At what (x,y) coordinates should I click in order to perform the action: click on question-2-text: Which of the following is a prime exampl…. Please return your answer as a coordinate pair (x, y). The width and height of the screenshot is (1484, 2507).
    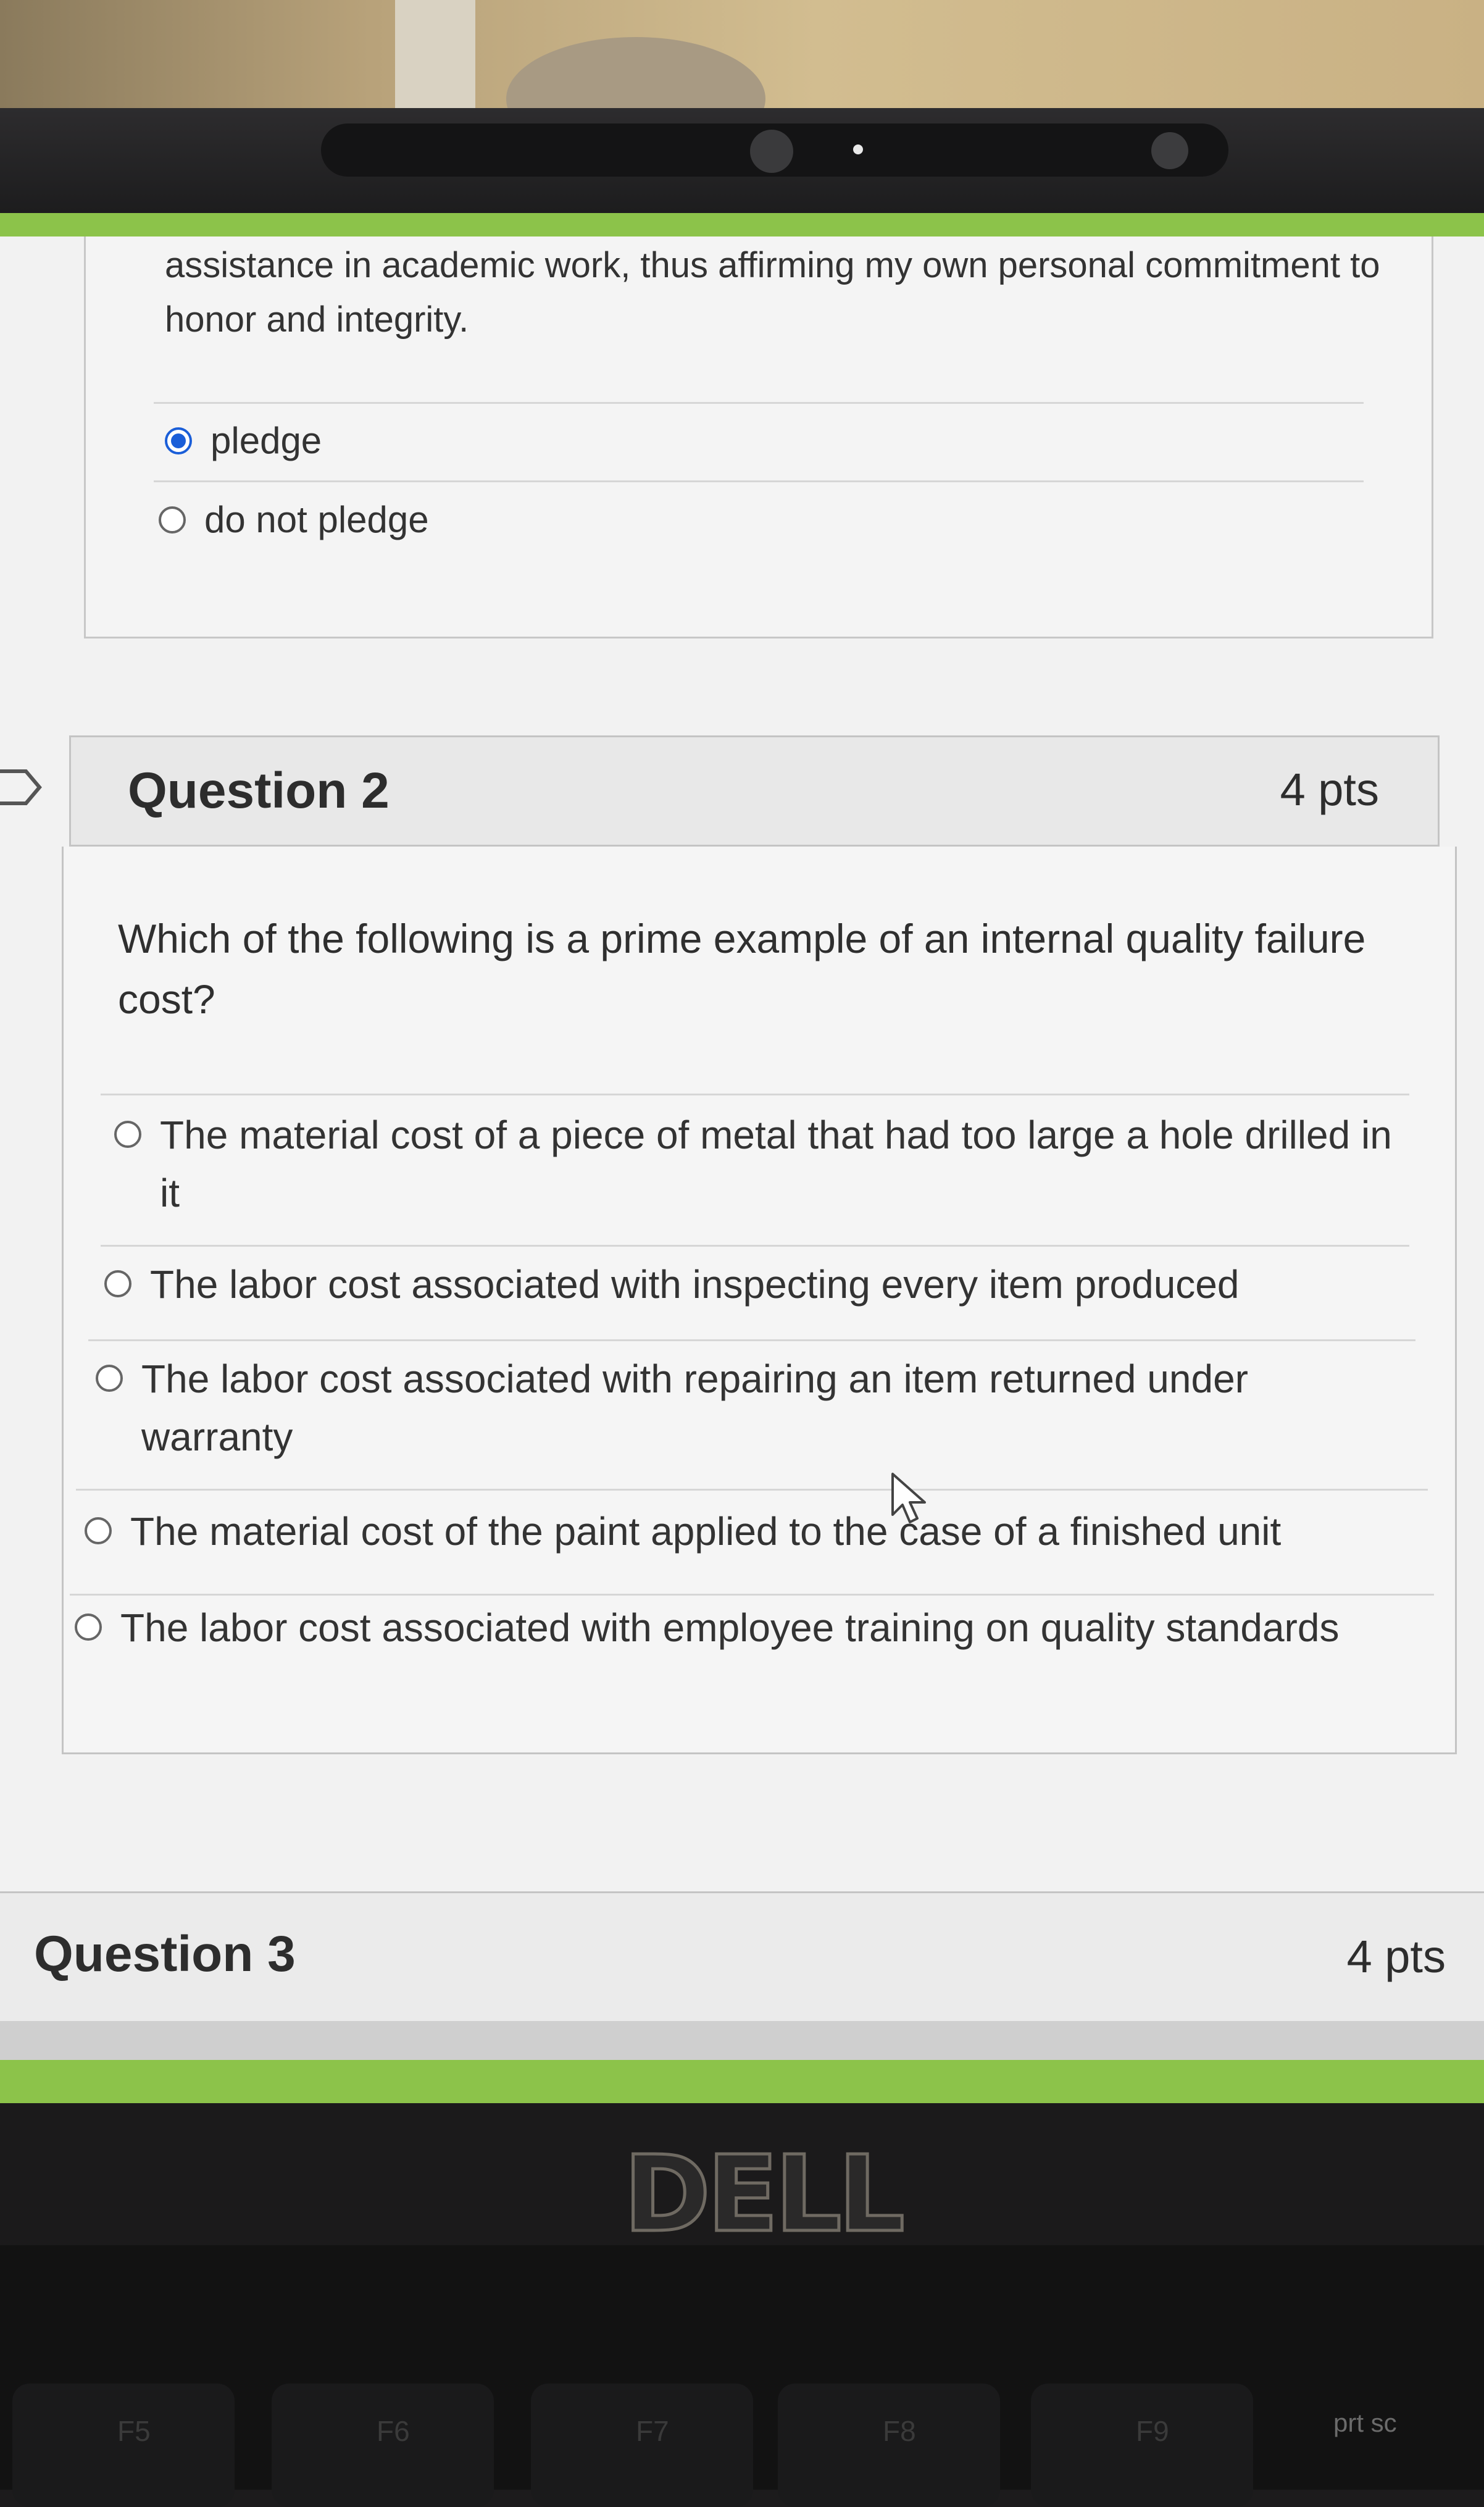
    Looking at the image, I should click on (742, 969).